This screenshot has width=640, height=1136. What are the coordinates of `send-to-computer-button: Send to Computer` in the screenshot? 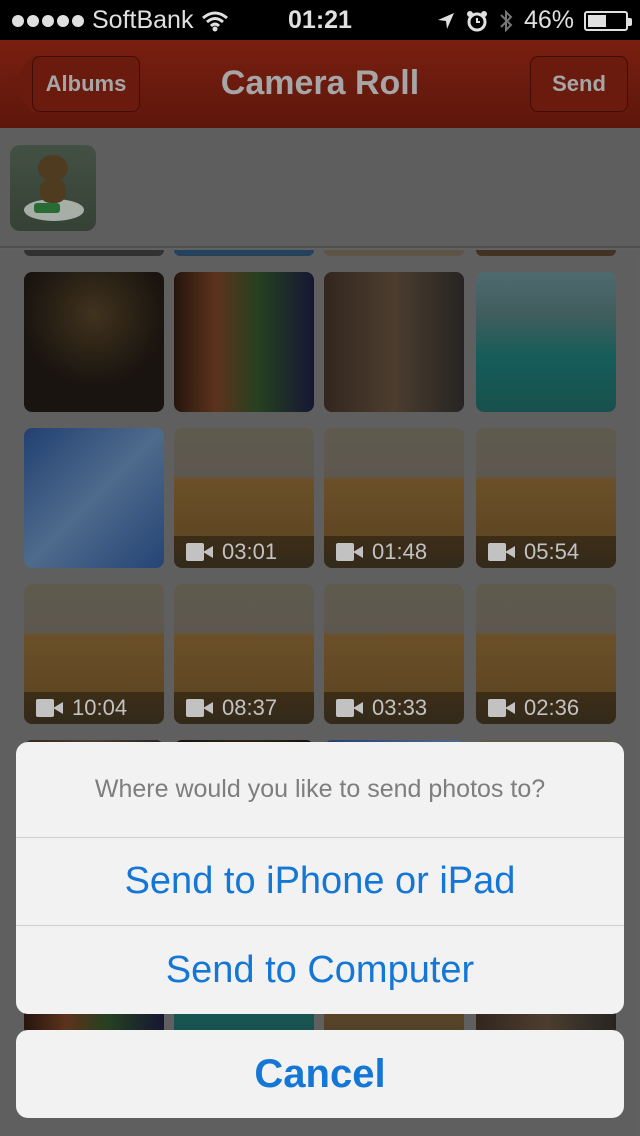 It's located at (320, 970).